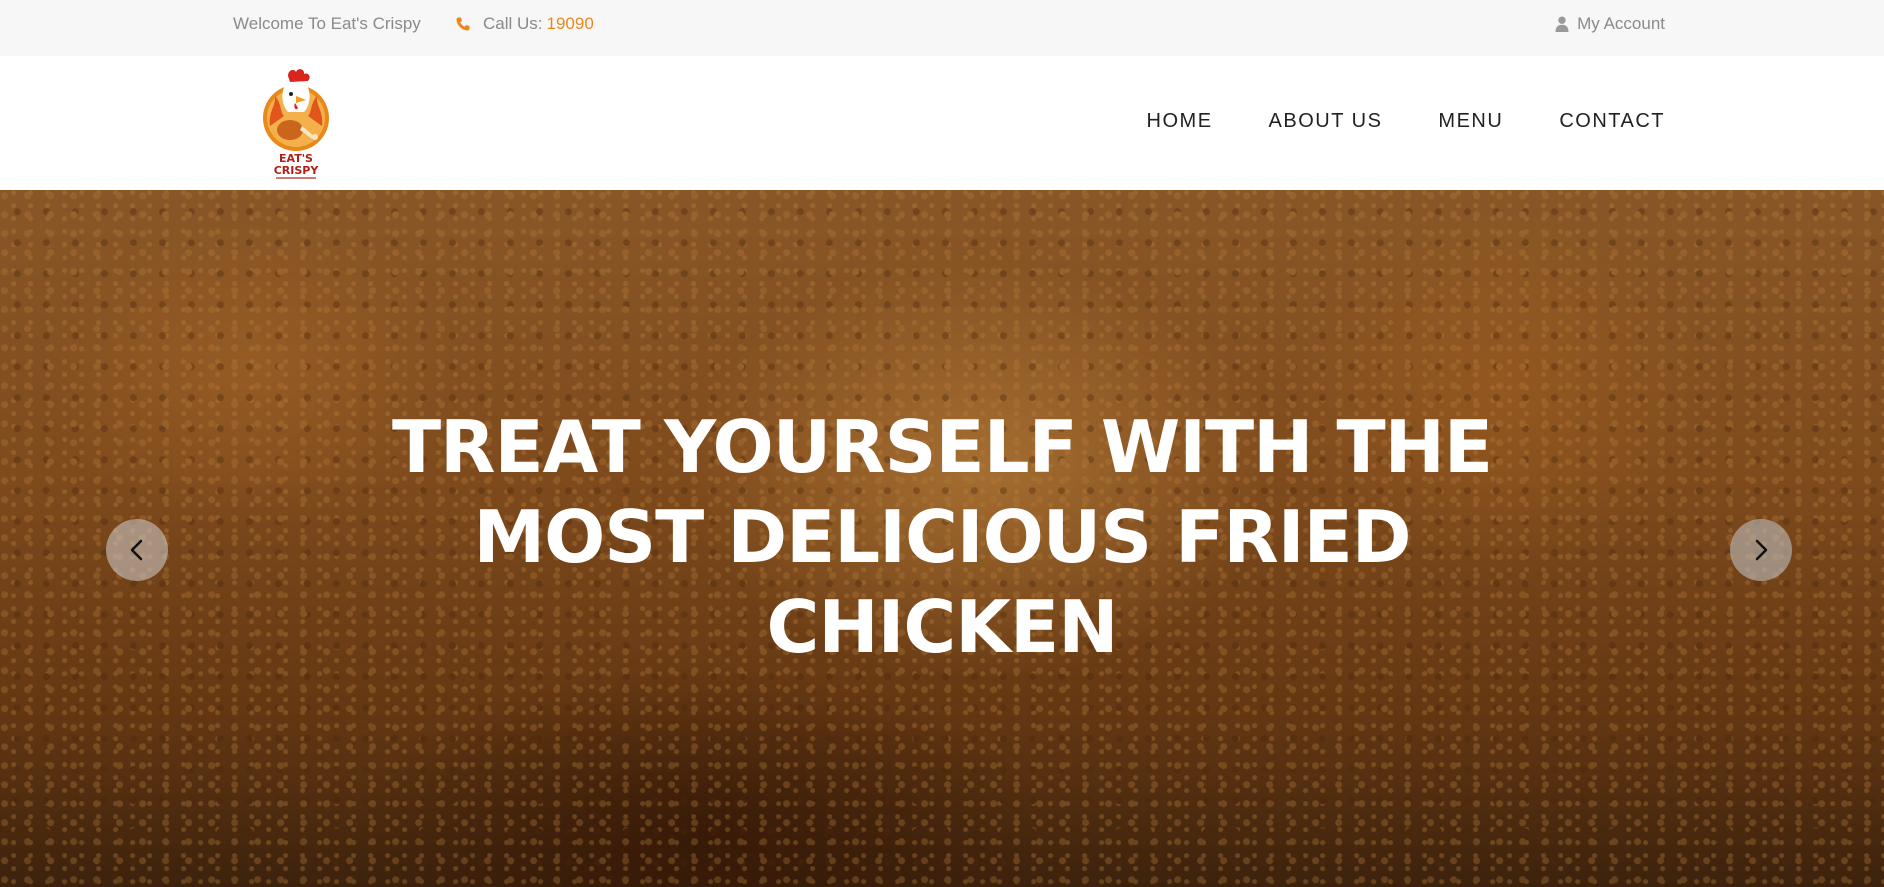 The height and width of the screenshot is (887, 1884). Describe the element at coordinates (513, 23) in the screenshot. I see `call-label: Call Us:` at that location.